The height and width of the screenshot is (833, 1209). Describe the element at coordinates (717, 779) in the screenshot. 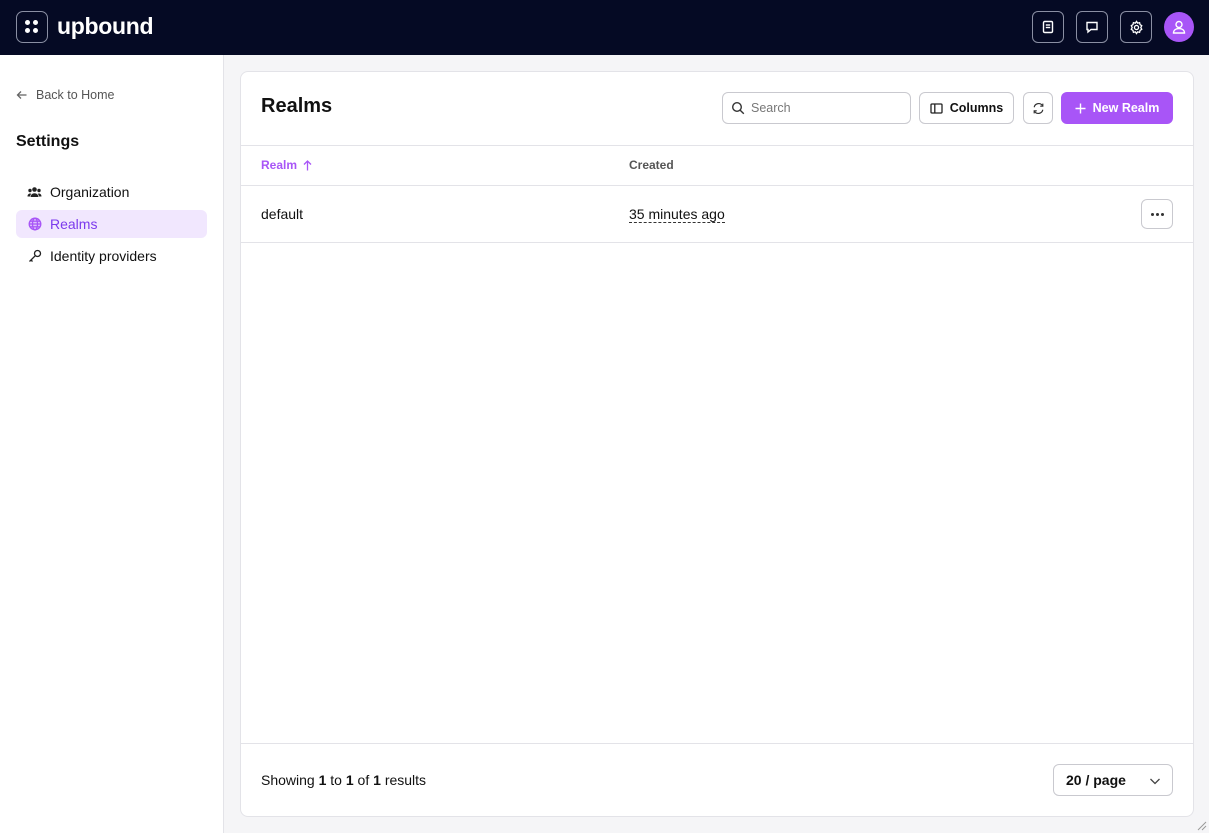

I see `table-footer: Showing 1 to 1 of 1 results 20 / page` at that location.